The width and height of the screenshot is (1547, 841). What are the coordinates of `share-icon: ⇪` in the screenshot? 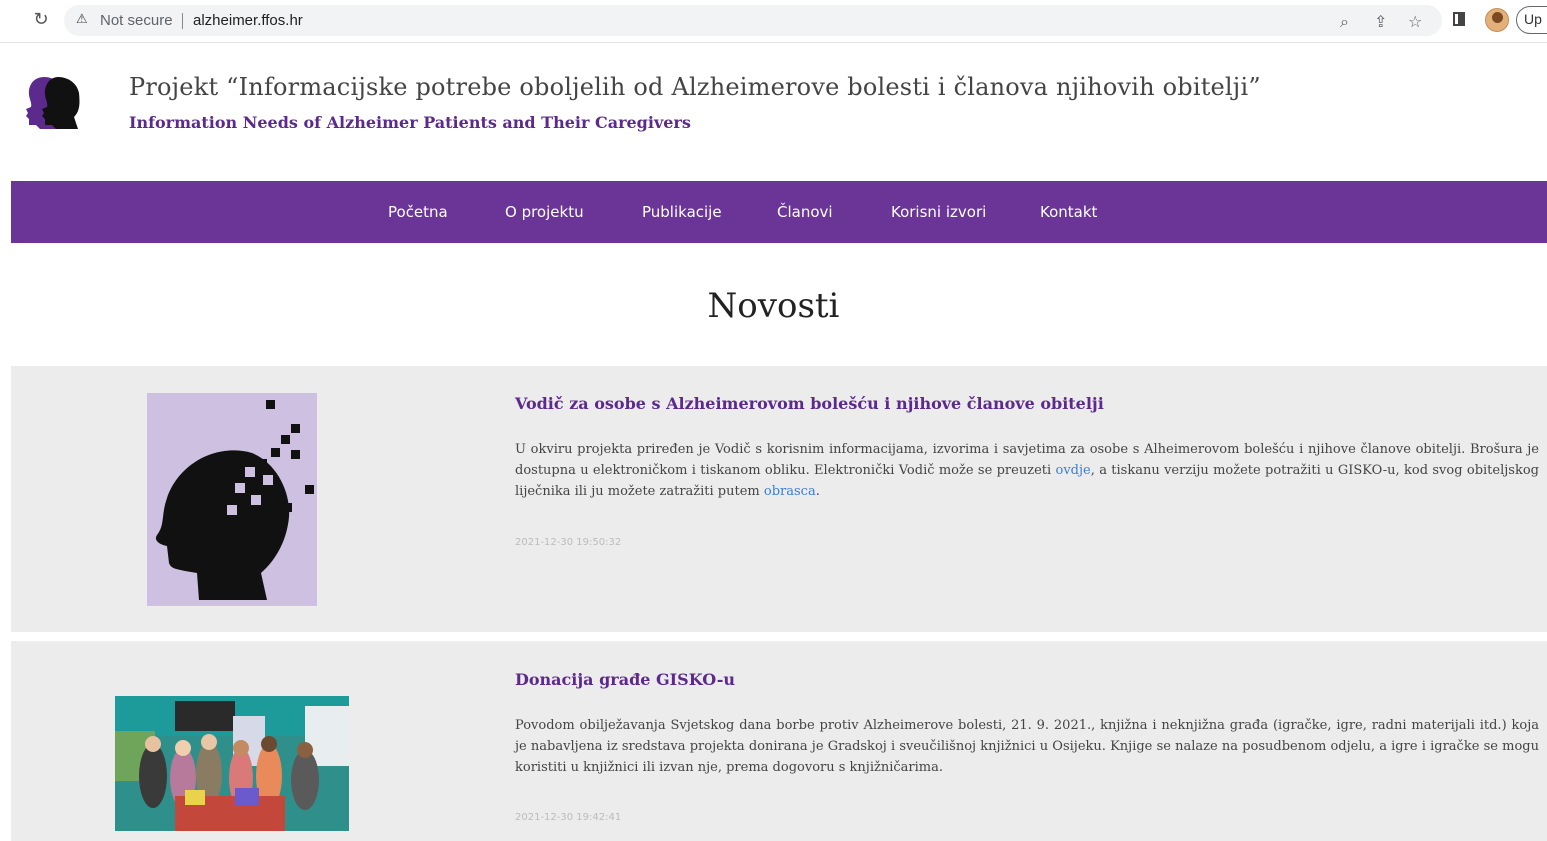 It's located at (1380, 22).